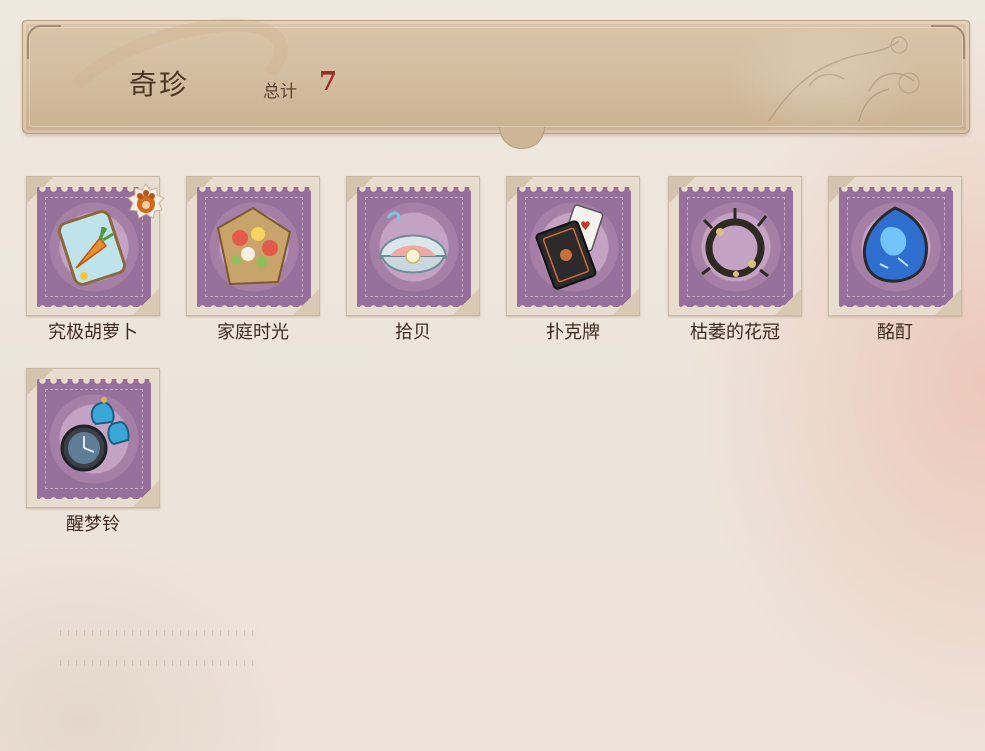  What do you see at coordinates (735, 243) in the screenshot?
I see `withered-wreath-icon` at bounding box center [735, 243].